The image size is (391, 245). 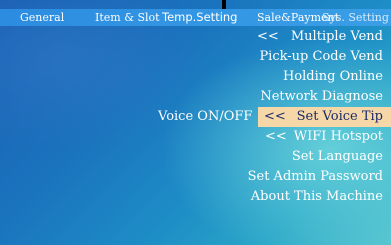 What do you see at coordinates (332, 76) in the screenshot?
I see `menu-item-label: Holding Online` at bounding box center [332, 76].